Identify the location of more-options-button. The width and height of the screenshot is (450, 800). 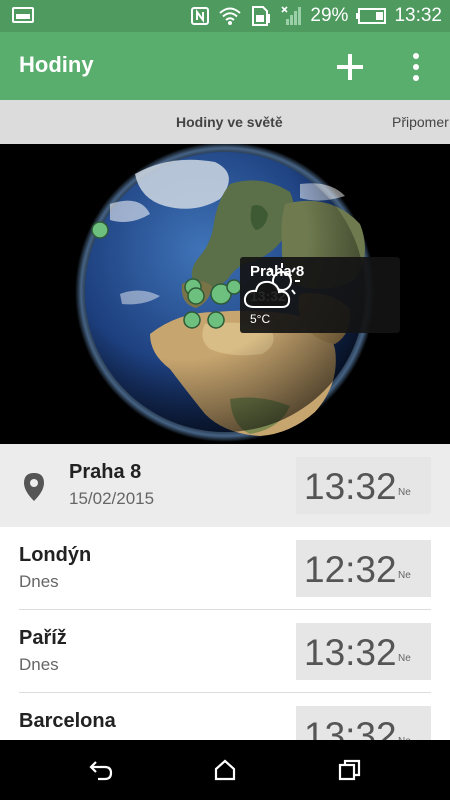
(416, 67).